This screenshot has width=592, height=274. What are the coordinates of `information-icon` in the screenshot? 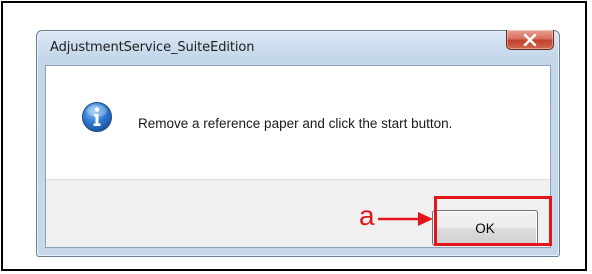 It's located at (97, 117).